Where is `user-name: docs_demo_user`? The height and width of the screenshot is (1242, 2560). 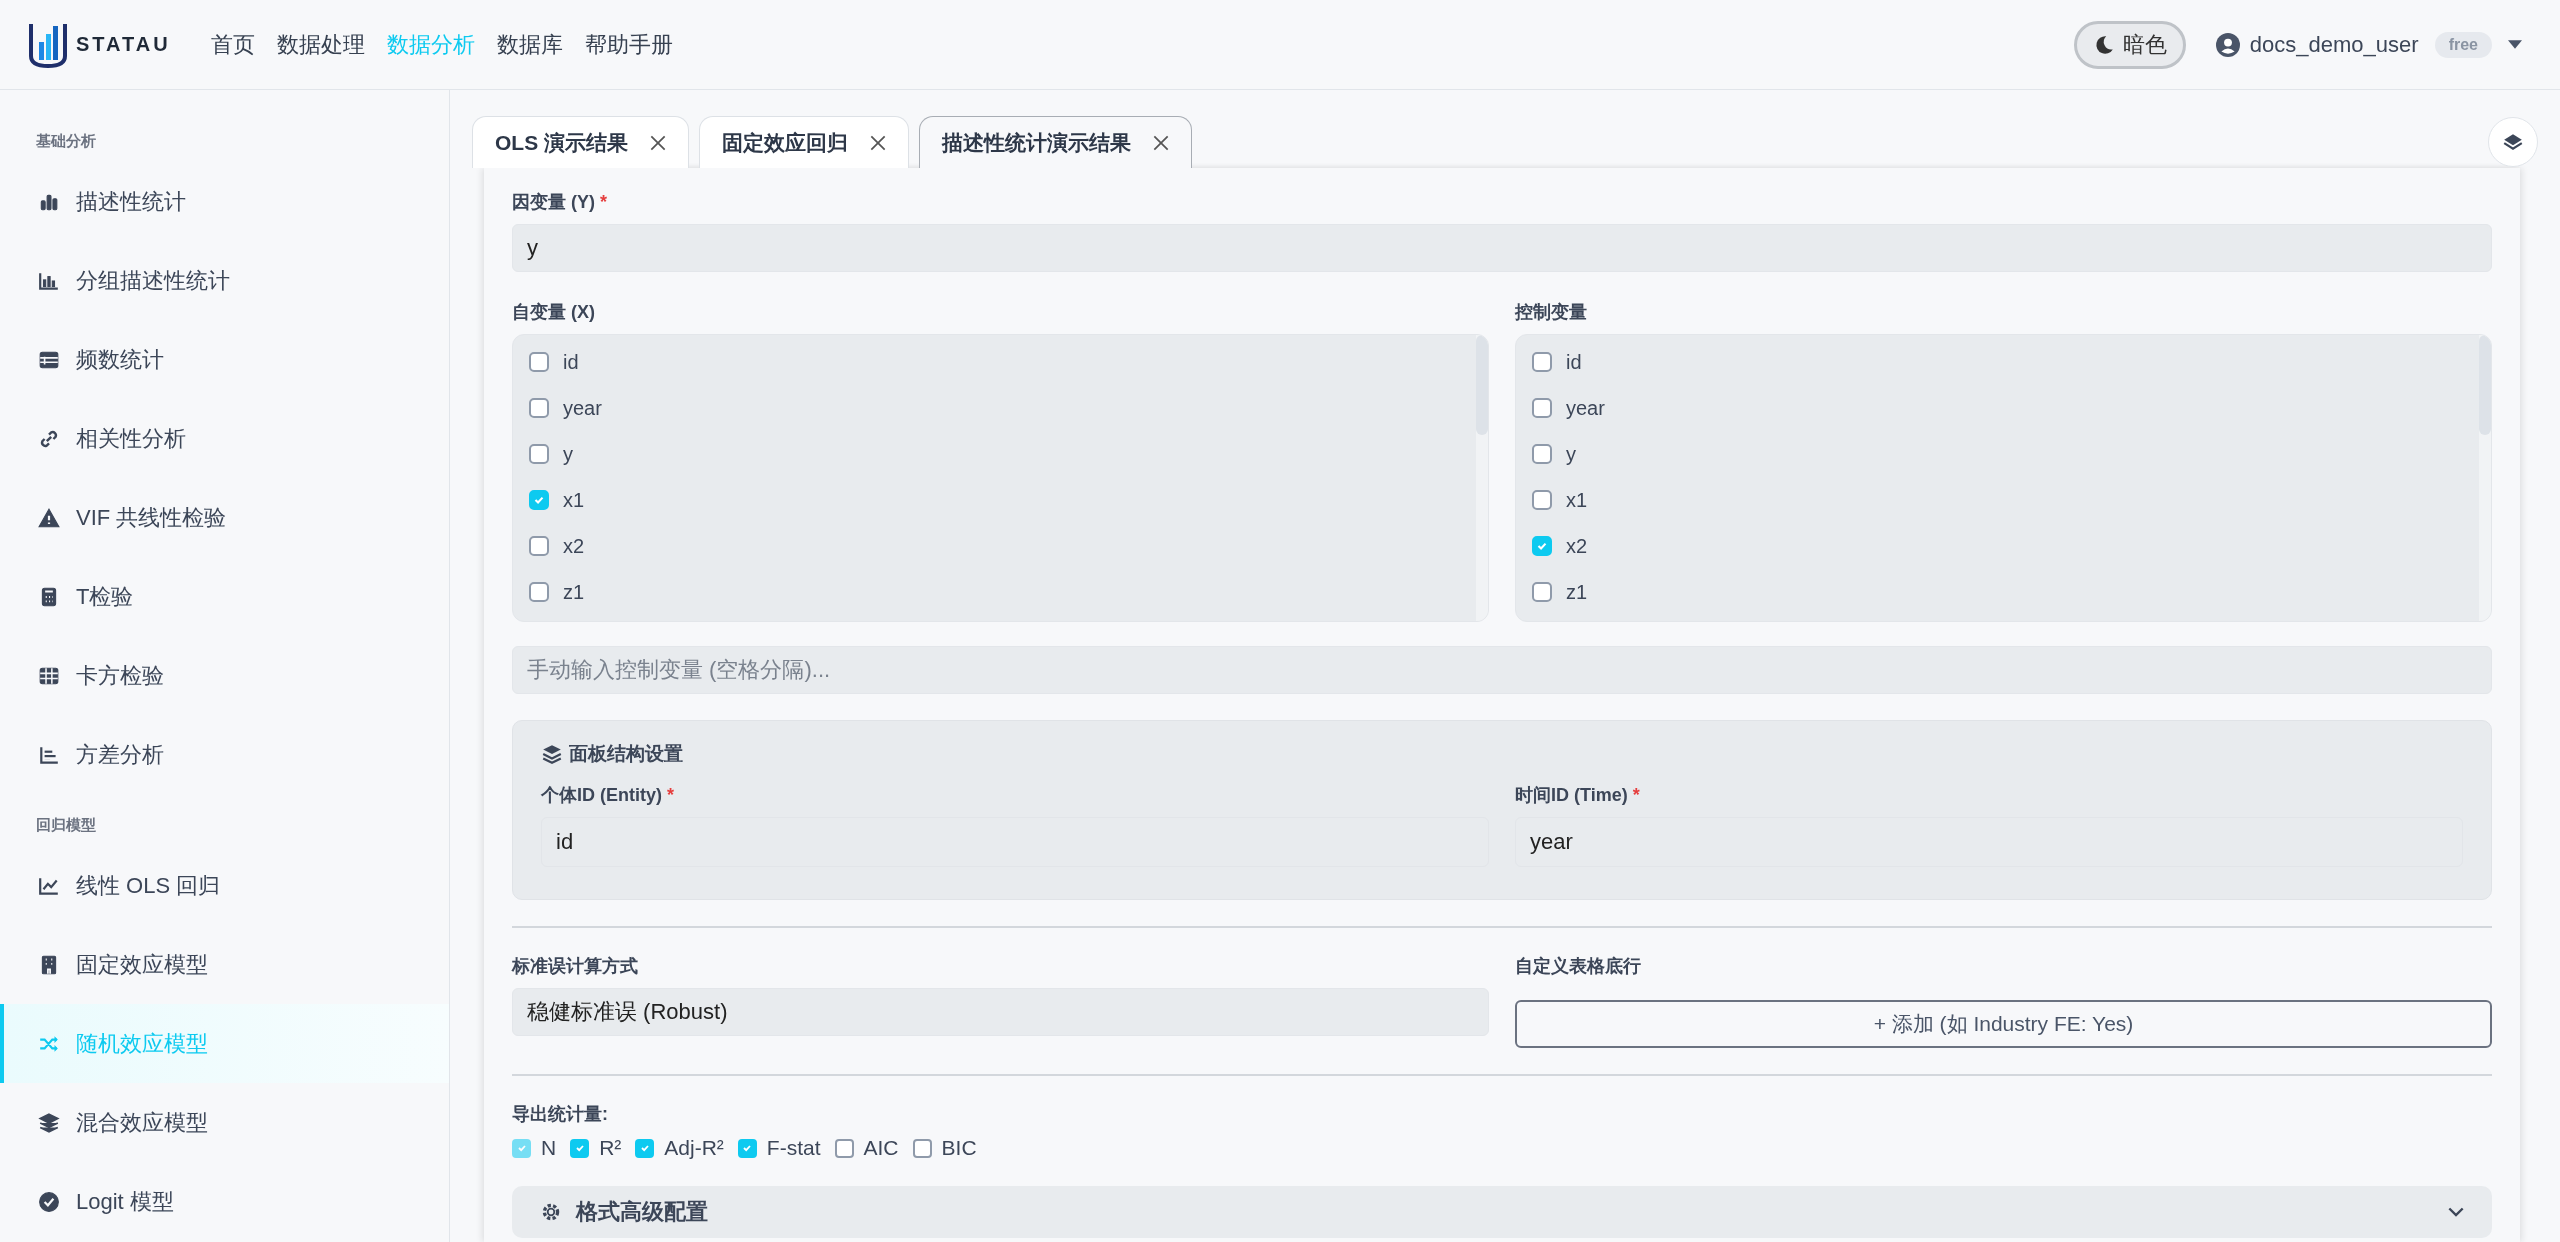
user-name: docs_demo_user is located at coordinates (2334, 44).